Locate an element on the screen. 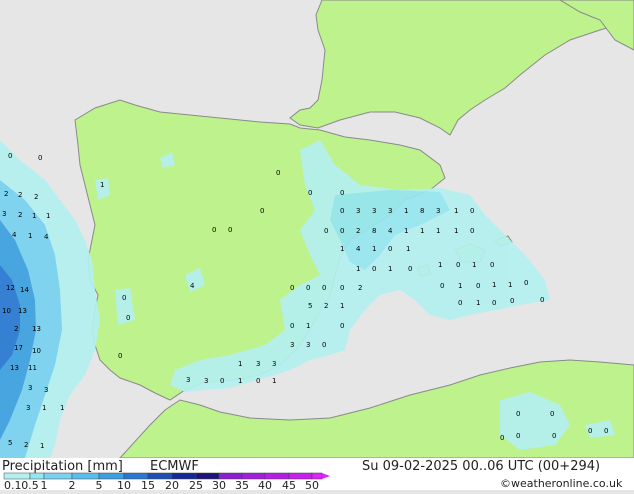  color-scale-tick: 30 is located at coordinates (219, 484).